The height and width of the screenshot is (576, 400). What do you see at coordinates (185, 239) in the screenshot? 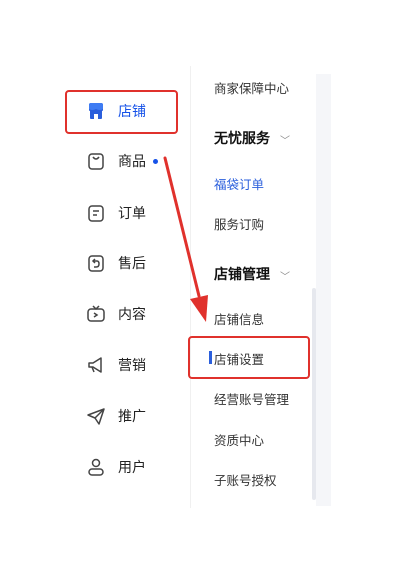
I see `annotation-arrow` at bounding box center [185, 239].